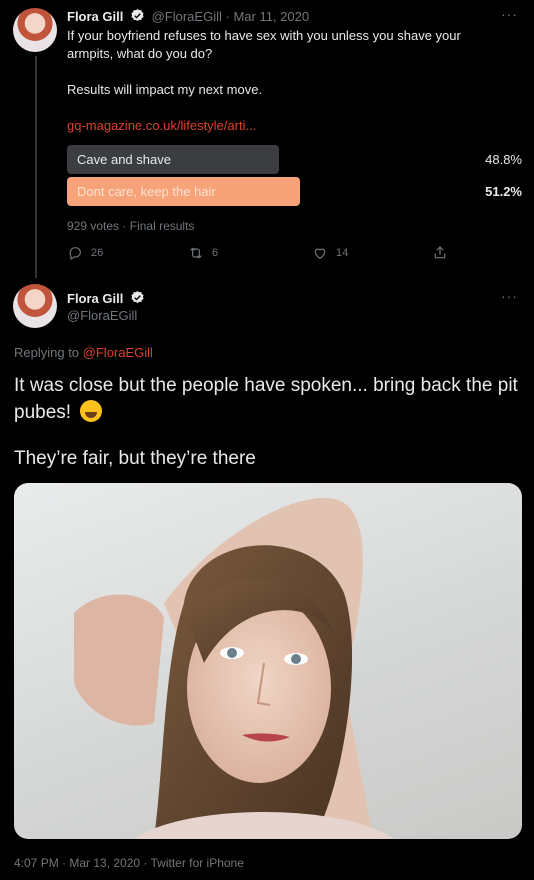 The image size is (534, 880). Describe the element at coordinates (75, 254) in the screenshot. I see `reply-icon` at that location.